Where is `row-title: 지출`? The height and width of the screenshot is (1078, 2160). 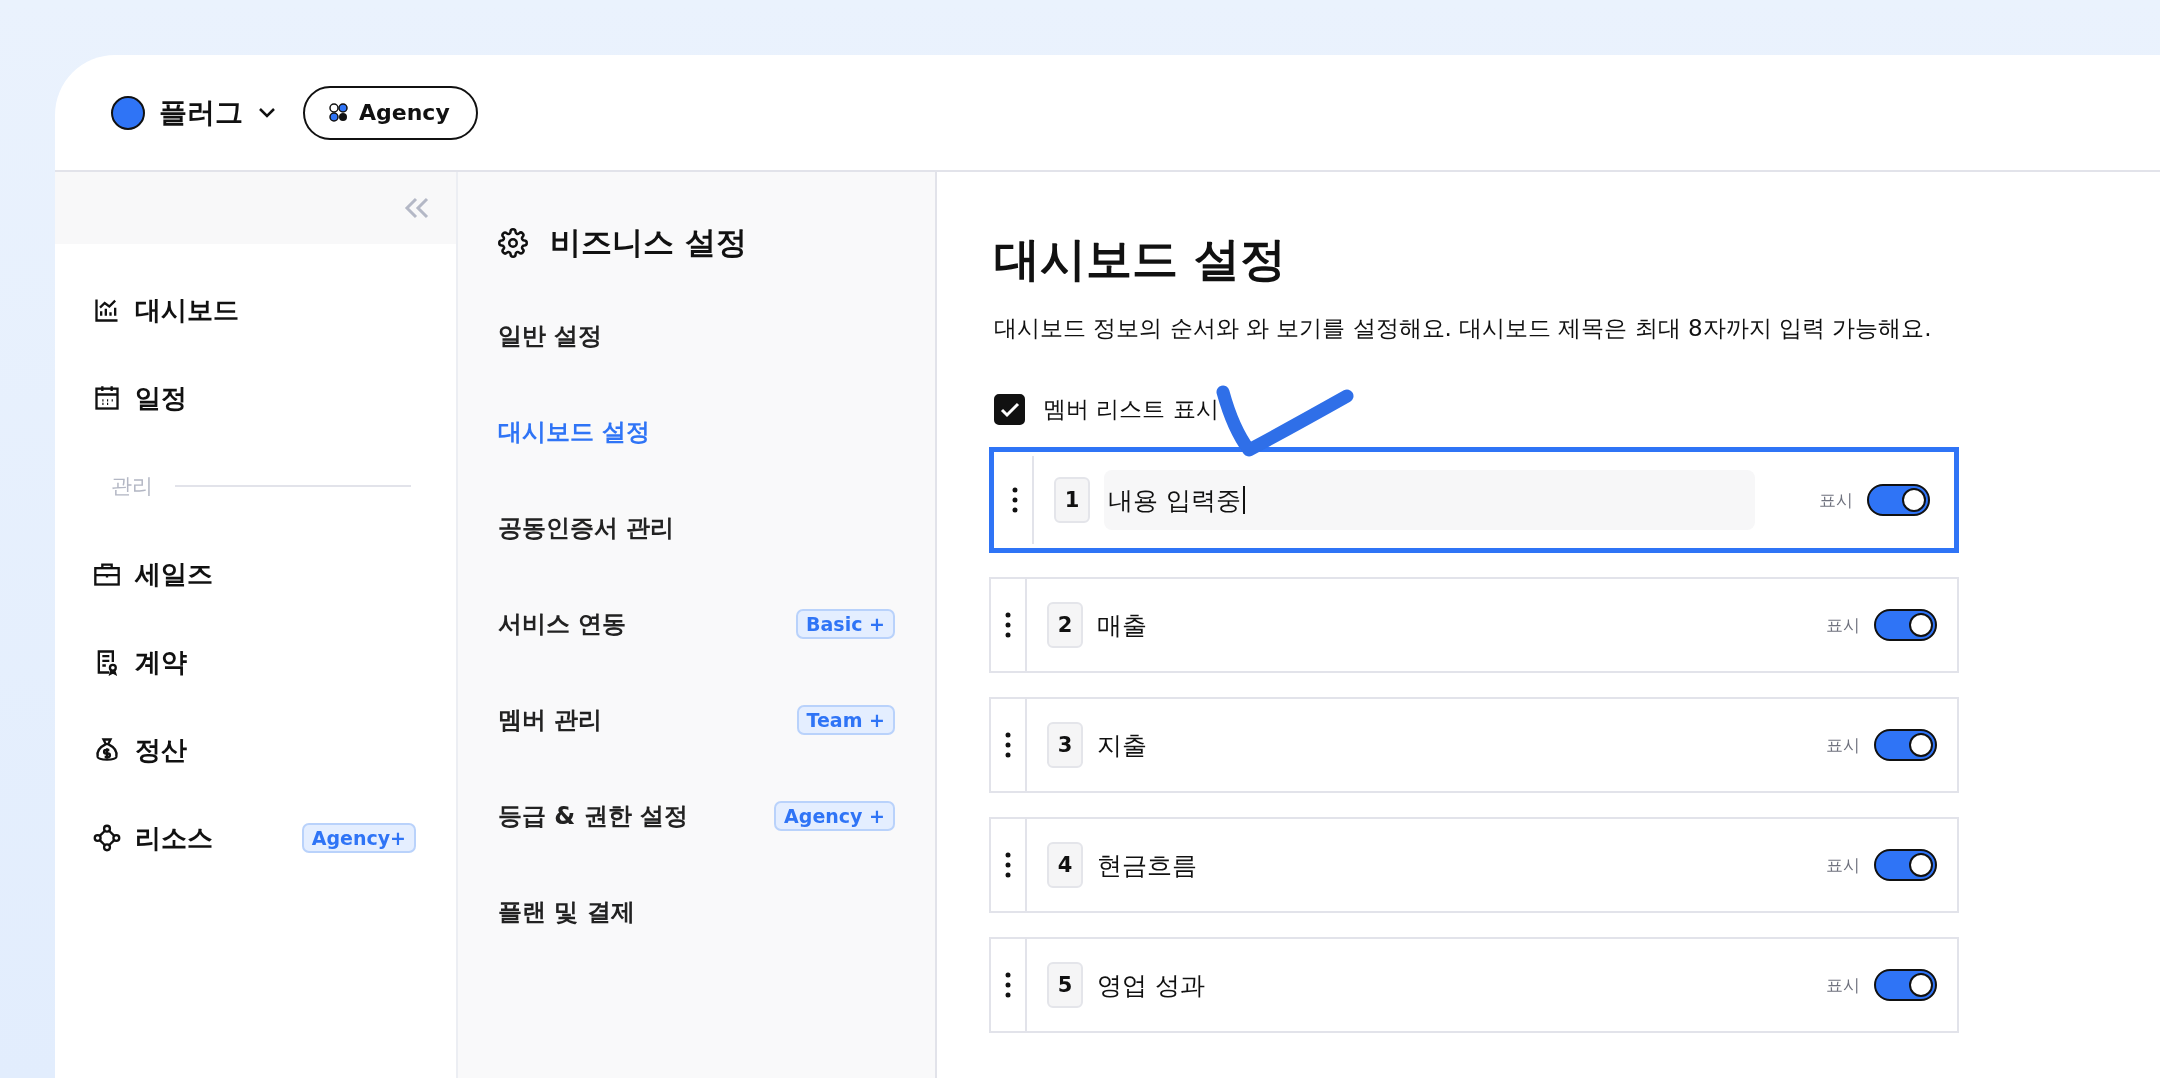
row-title: 지출 is located at coordinates (1122, 745).